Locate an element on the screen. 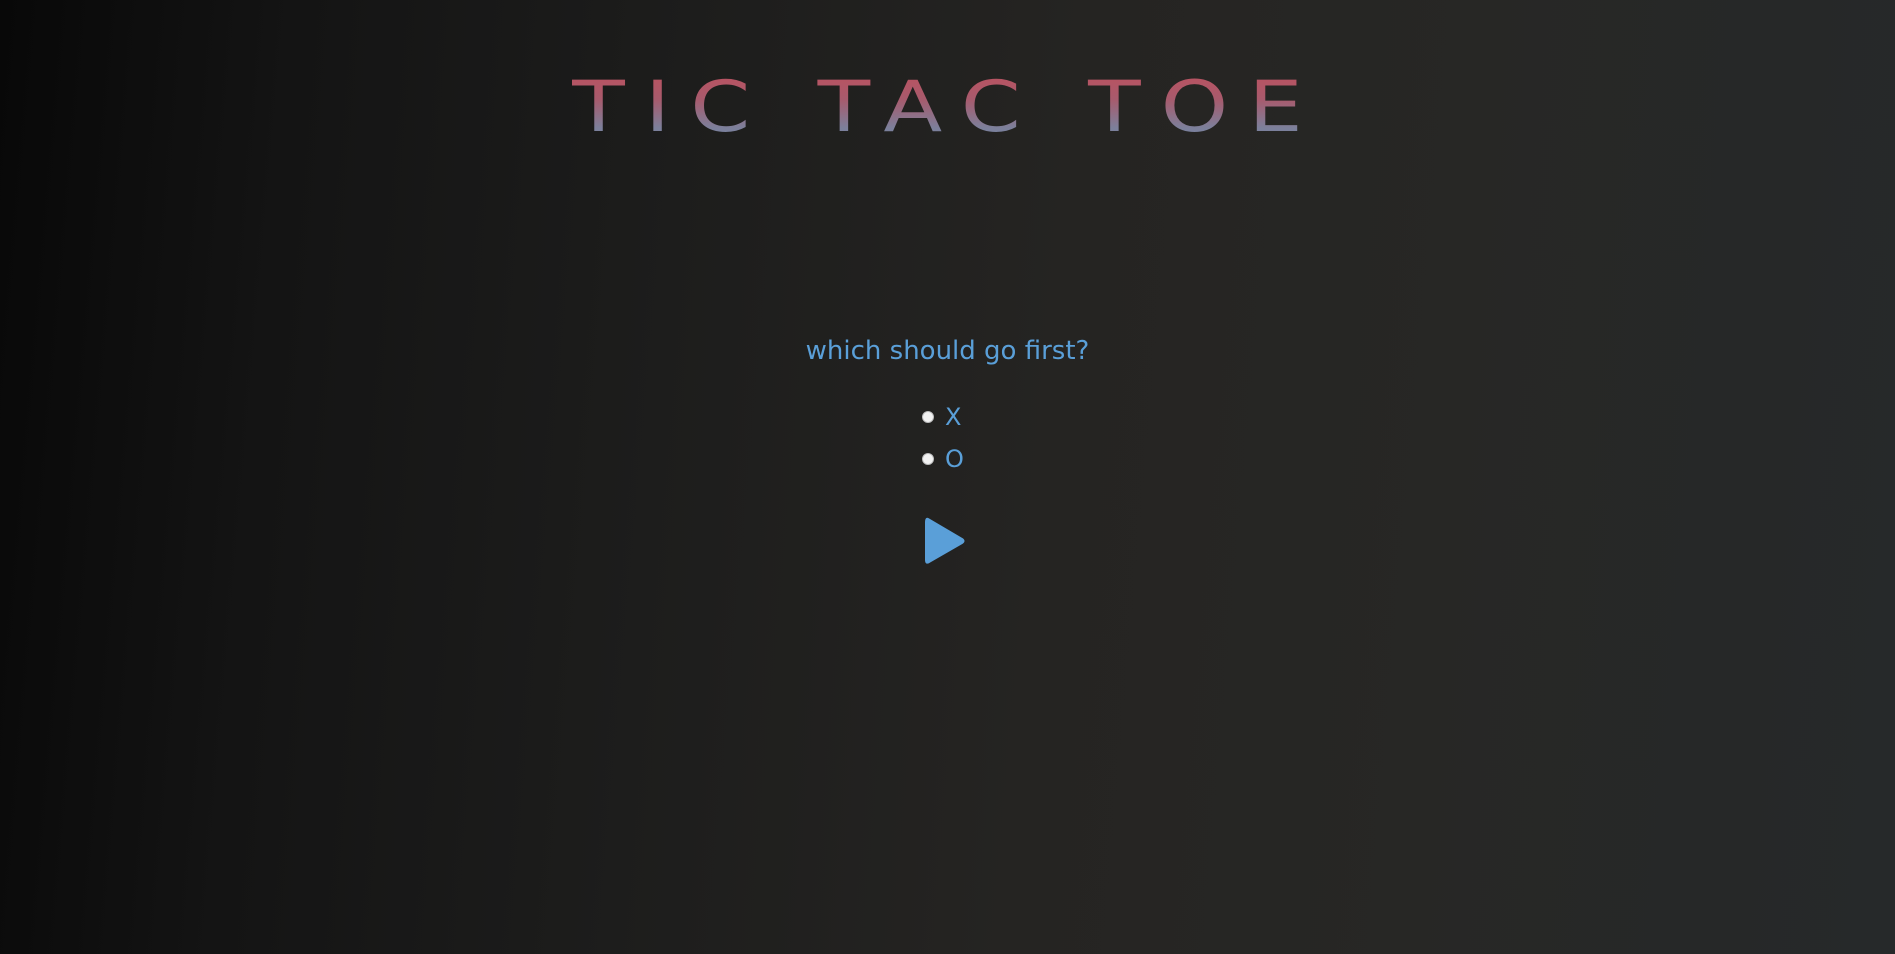 The height and width of the screenshot is (954, 1895). start-game-button is located at coordinates (944, 541).